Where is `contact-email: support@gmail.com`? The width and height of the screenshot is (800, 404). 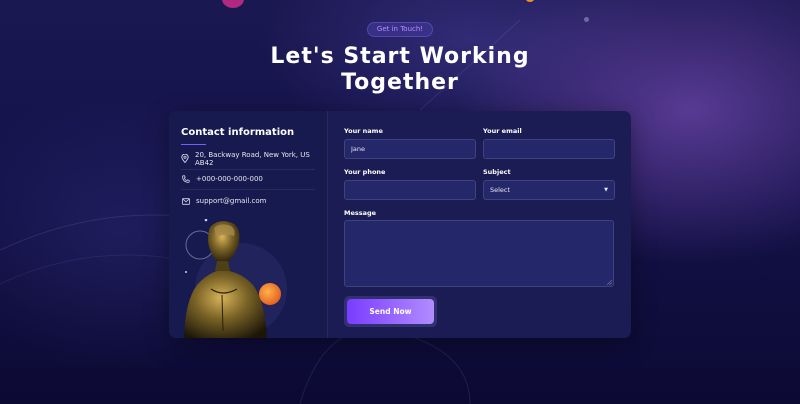
contact-email: support@gmail.com is located at coordinates (248, 201).